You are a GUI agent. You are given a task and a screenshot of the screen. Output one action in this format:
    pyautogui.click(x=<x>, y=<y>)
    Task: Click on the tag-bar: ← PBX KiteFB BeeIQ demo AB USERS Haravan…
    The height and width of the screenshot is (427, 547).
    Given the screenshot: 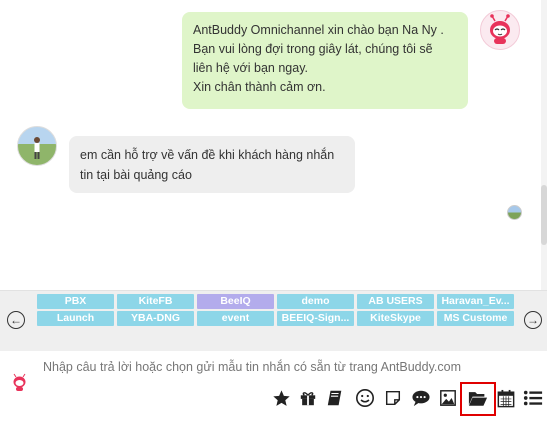 What is the action you would take?
    pyautogui.click(x=273, y=320)
    